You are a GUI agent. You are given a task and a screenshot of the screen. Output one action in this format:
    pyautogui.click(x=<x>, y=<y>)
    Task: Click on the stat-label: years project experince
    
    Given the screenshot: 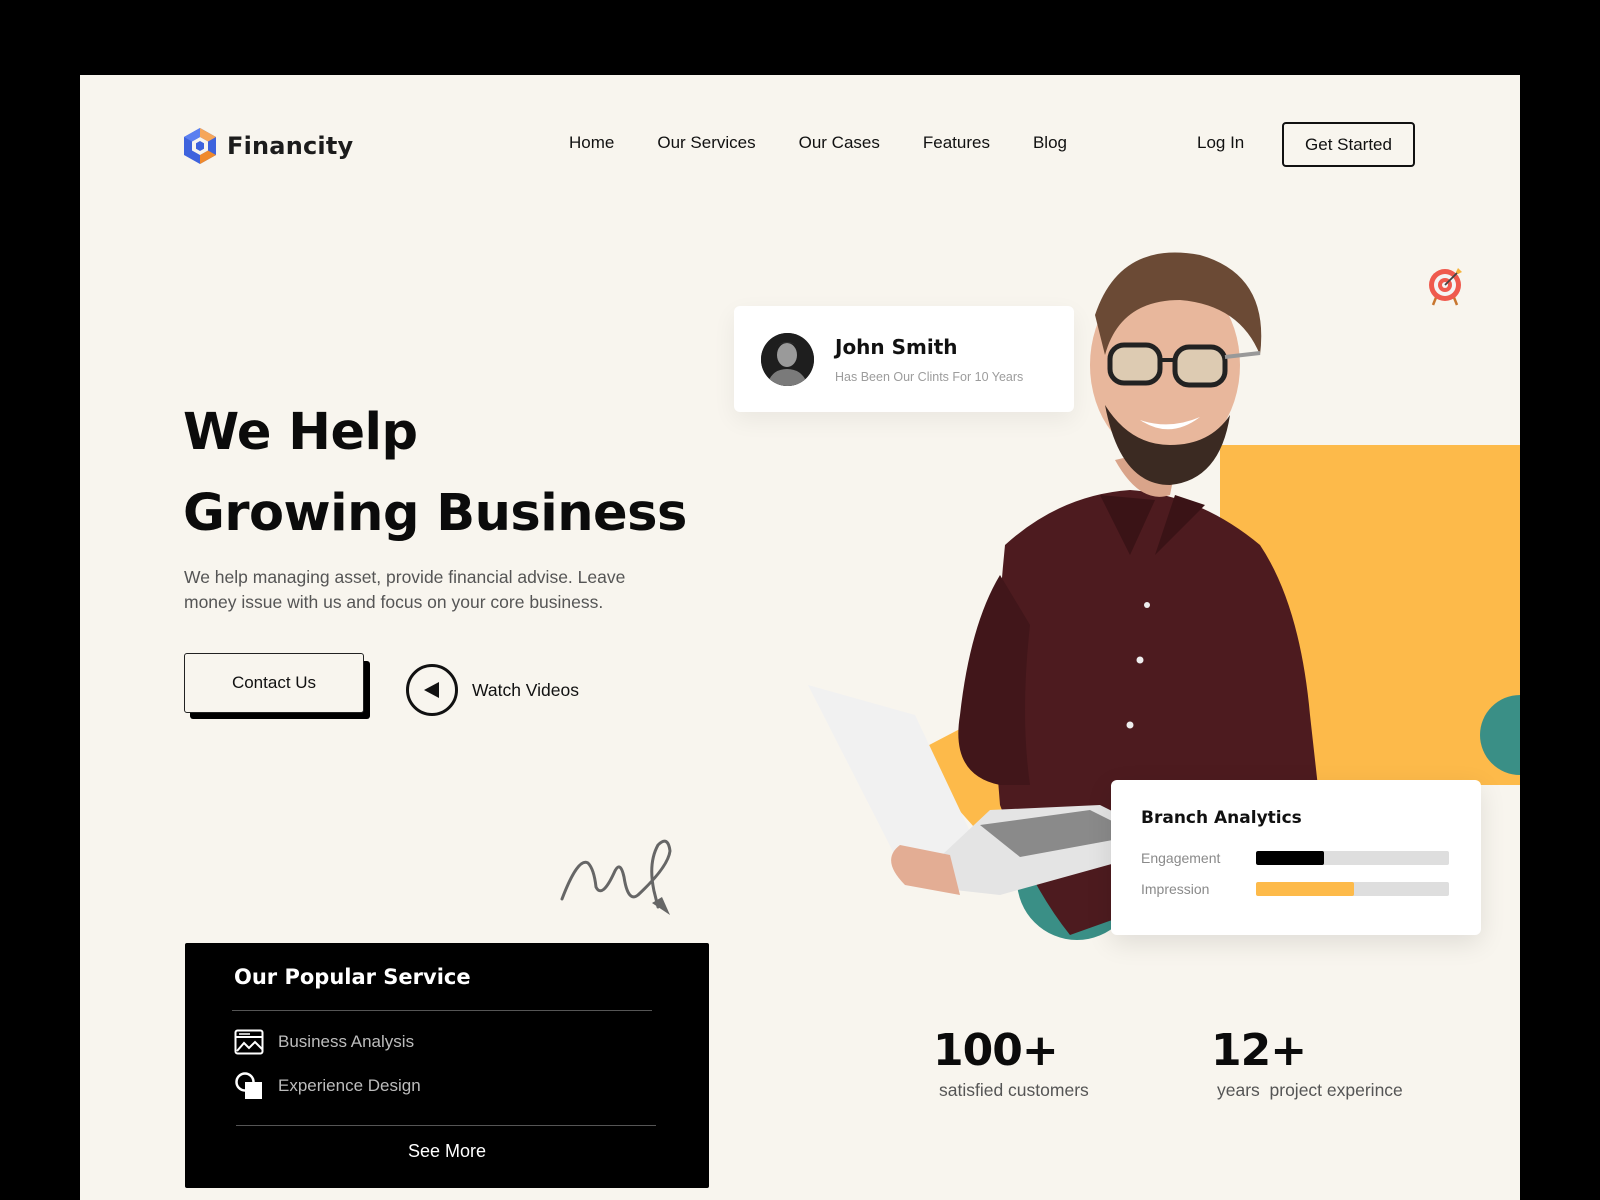 What is the action you would take?
    pyautogui.click(x=1310, y=1090)
    